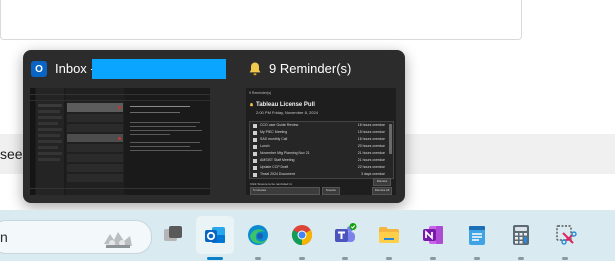 The image size is (615, 261). I want to click on reminder-item: CCO user Guide Review 16 hours overdue, so click(321, 126).